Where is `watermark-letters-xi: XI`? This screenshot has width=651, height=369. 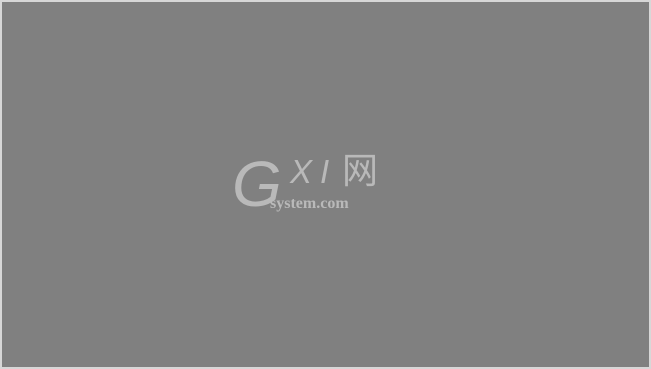
watermark-letters-xi: XI is located at coordinates (314, 171).